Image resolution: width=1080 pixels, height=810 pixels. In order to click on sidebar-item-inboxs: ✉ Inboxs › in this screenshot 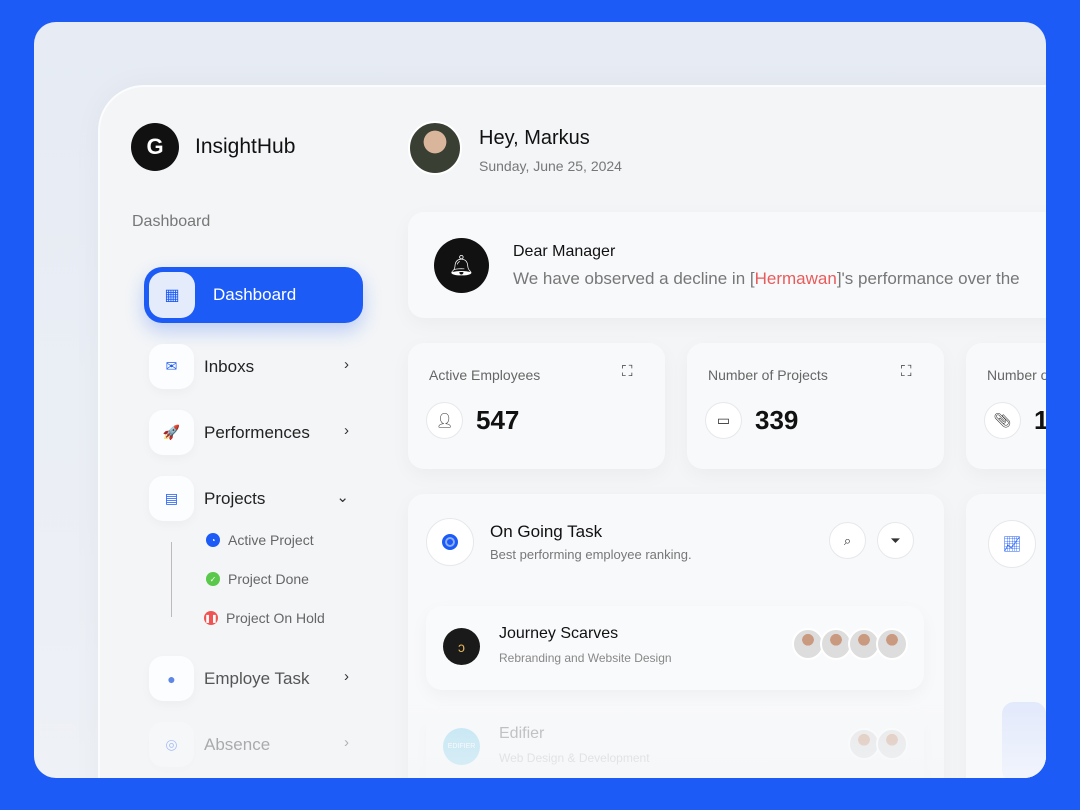, I will do `click(254, 367)`.